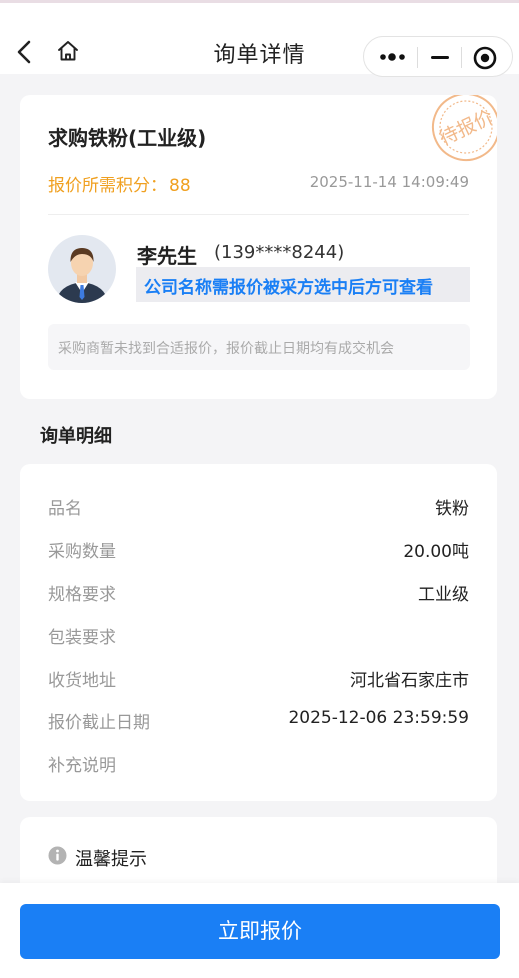  Describe the element at coordinates (279, 252) in the screenshot. I see `buyer-phone: (139****8244)` at that location.